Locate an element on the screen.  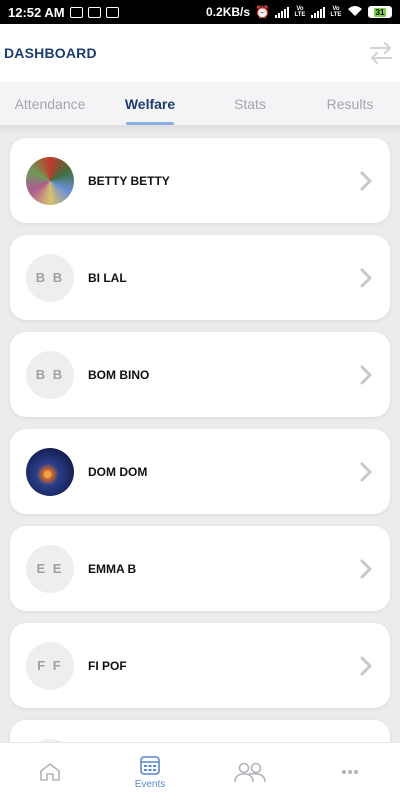
bottom-nav: Events is located at coordinates (200, 771).